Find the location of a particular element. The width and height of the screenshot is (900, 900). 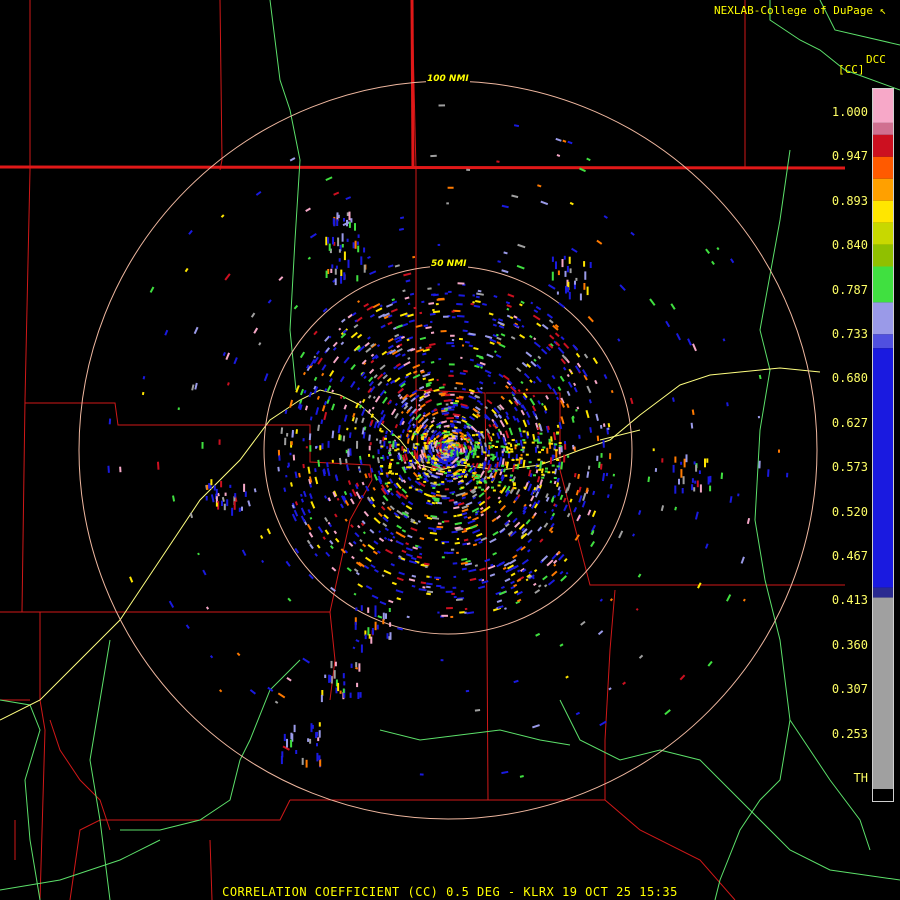

ring-label-50: 50 NMI is located at coordinates (449, 264).